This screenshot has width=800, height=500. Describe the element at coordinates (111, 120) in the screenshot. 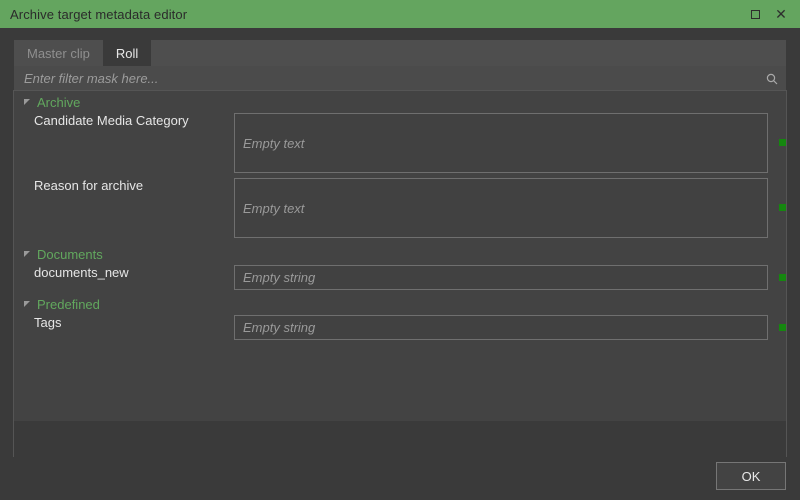

I see `field-label-candidate-media-category: Candidate Media Category` at that location.